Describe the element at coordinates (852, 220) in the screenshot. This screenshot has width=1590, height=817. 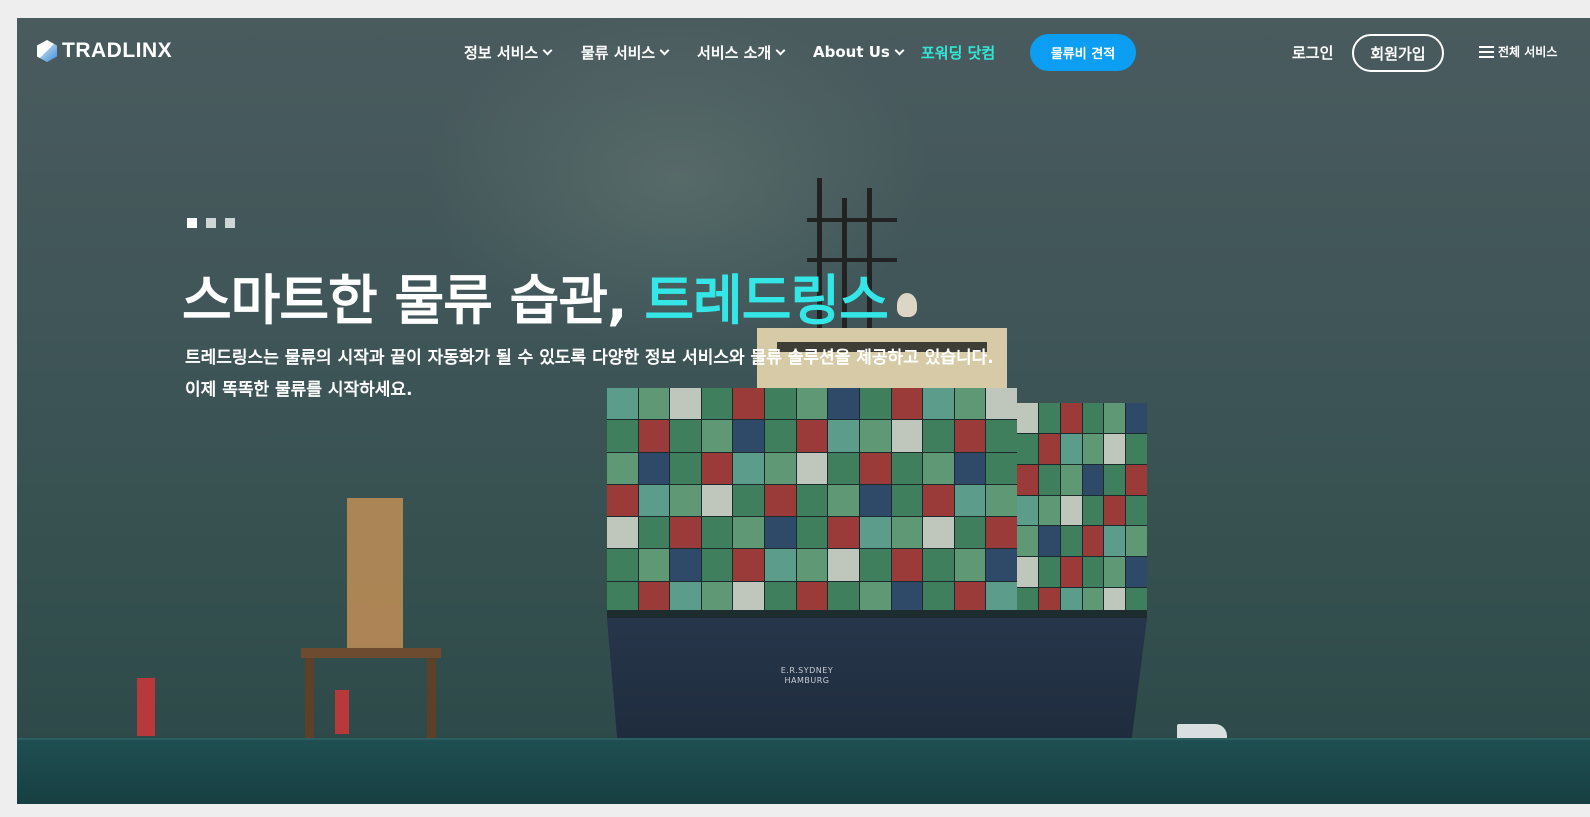
I see `ship-mast-crossbar` at that location.